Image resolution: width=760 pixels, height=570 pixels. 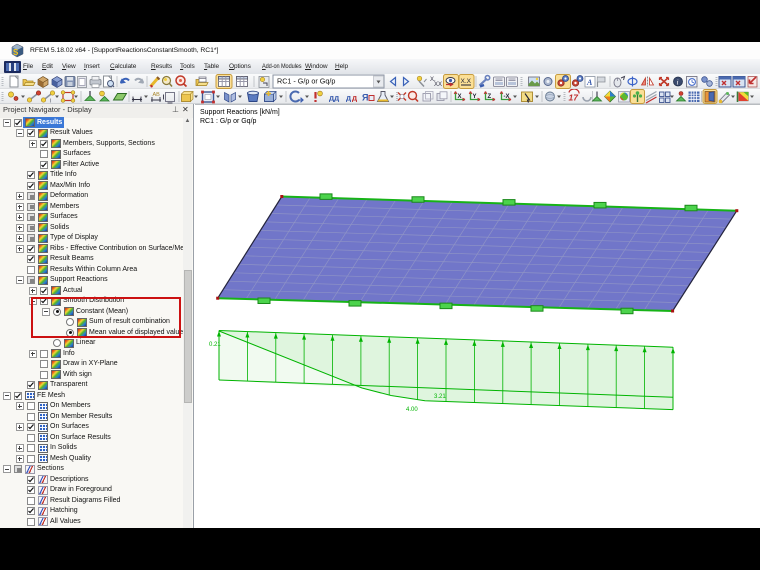 I want to click on svg-text: 17, so click(x=574, y=98).